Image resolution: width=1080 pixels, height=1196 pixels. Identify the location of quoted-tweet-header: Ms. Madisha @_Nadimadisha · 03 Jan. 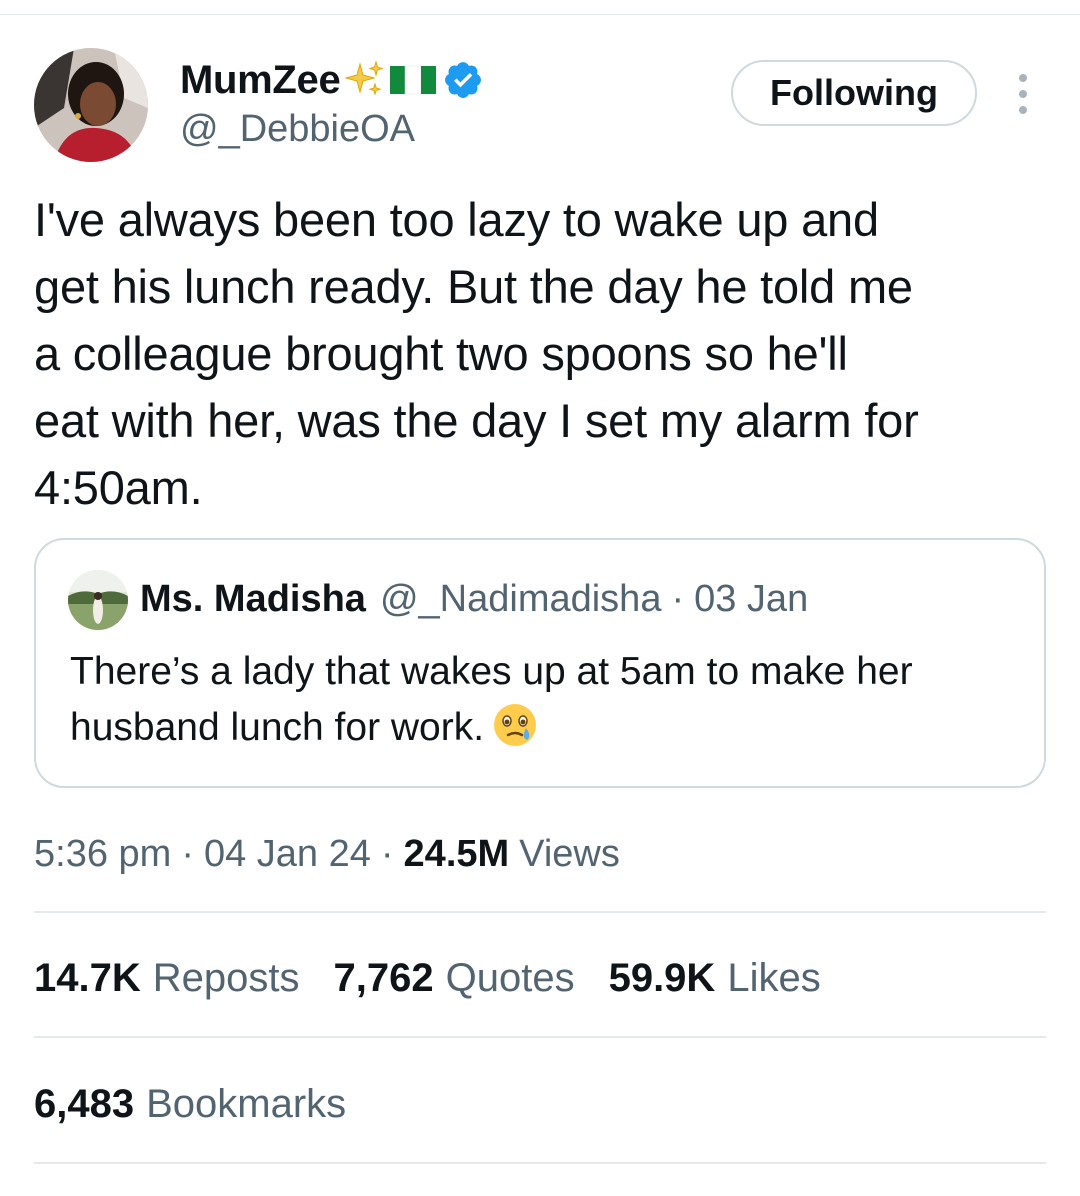
(474, 599).